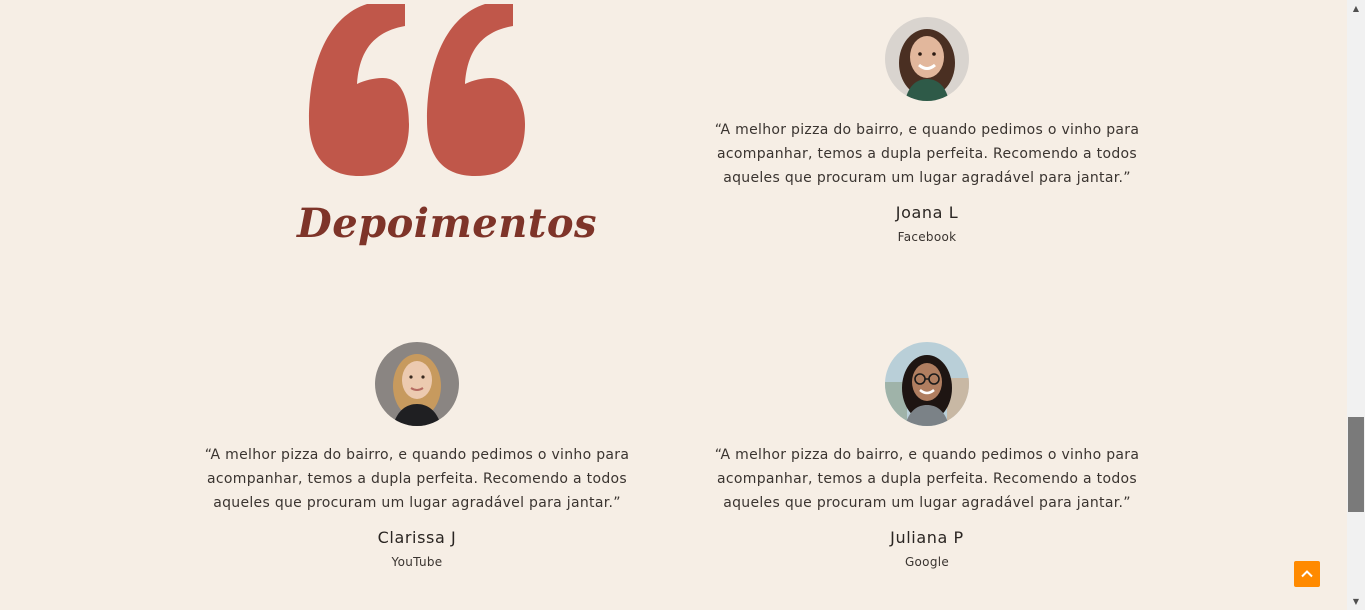 The image size is (1365, 610). I want to click on testimonial-author: Joana L, so click(927, 212).